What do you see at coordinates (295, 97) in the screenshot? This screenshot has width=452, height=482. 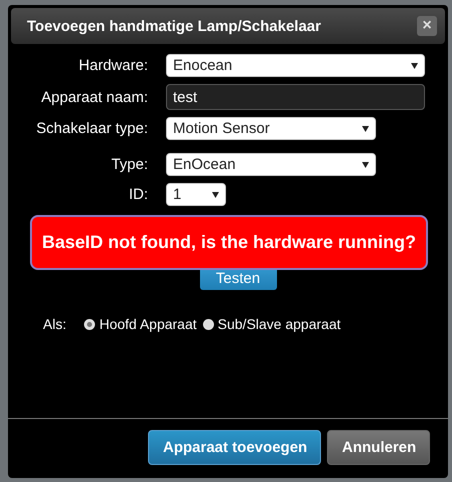 I see `text-field: test` at bounding box center [295, 97].